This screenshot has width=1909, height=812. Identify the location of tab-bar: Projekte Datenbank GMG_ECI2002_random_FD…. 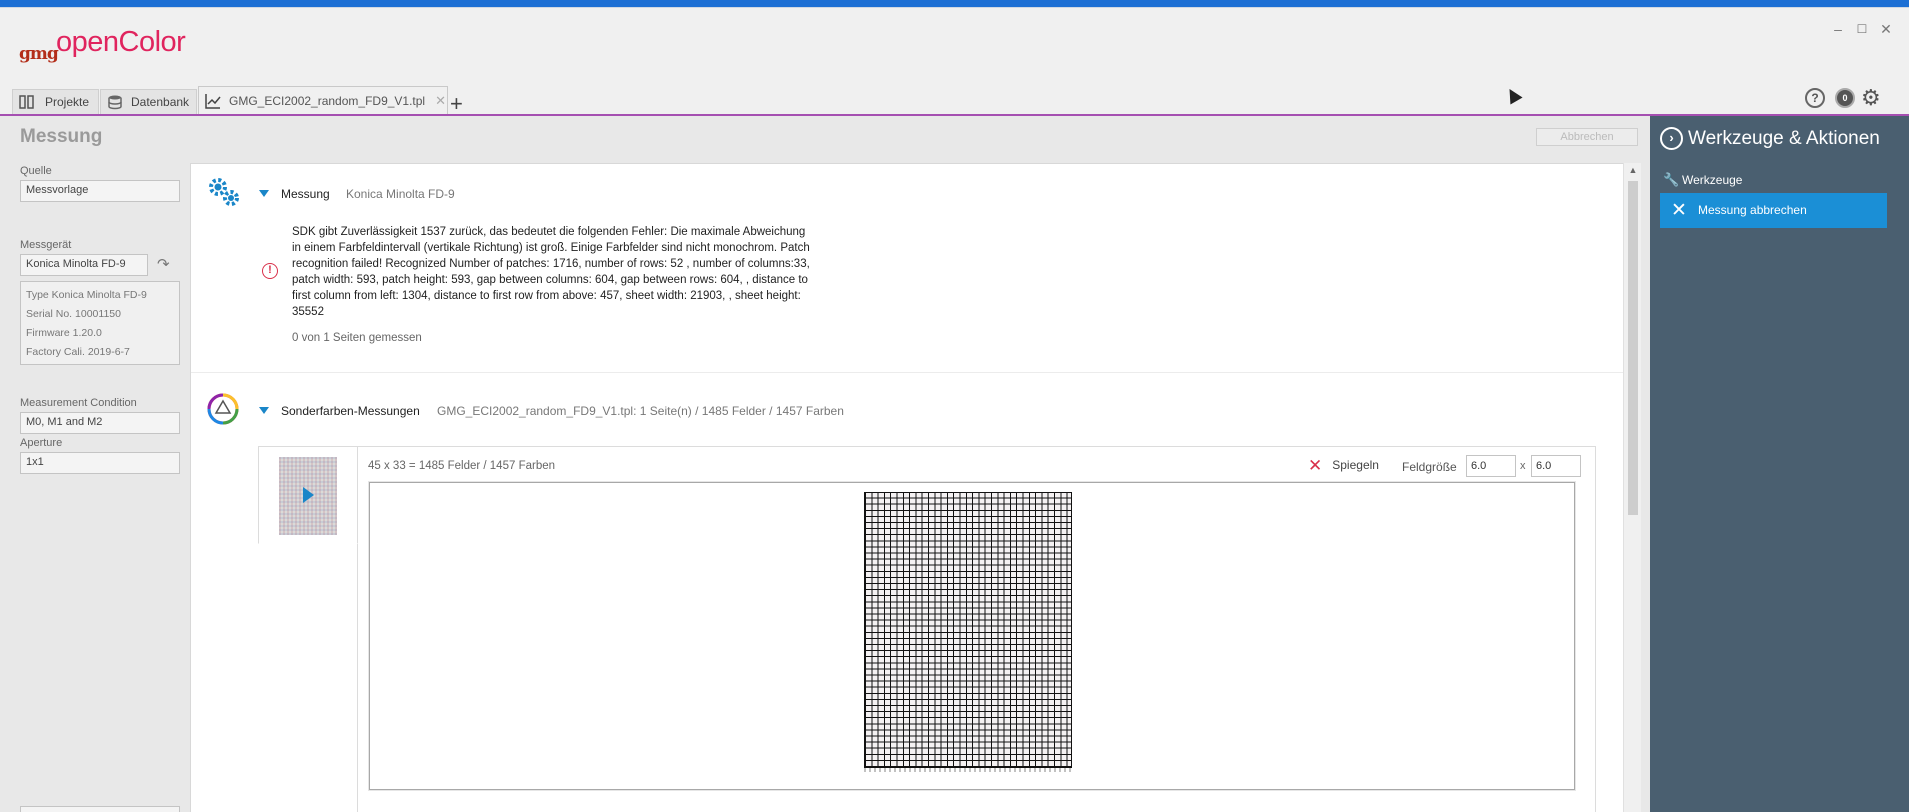
(954, 99).